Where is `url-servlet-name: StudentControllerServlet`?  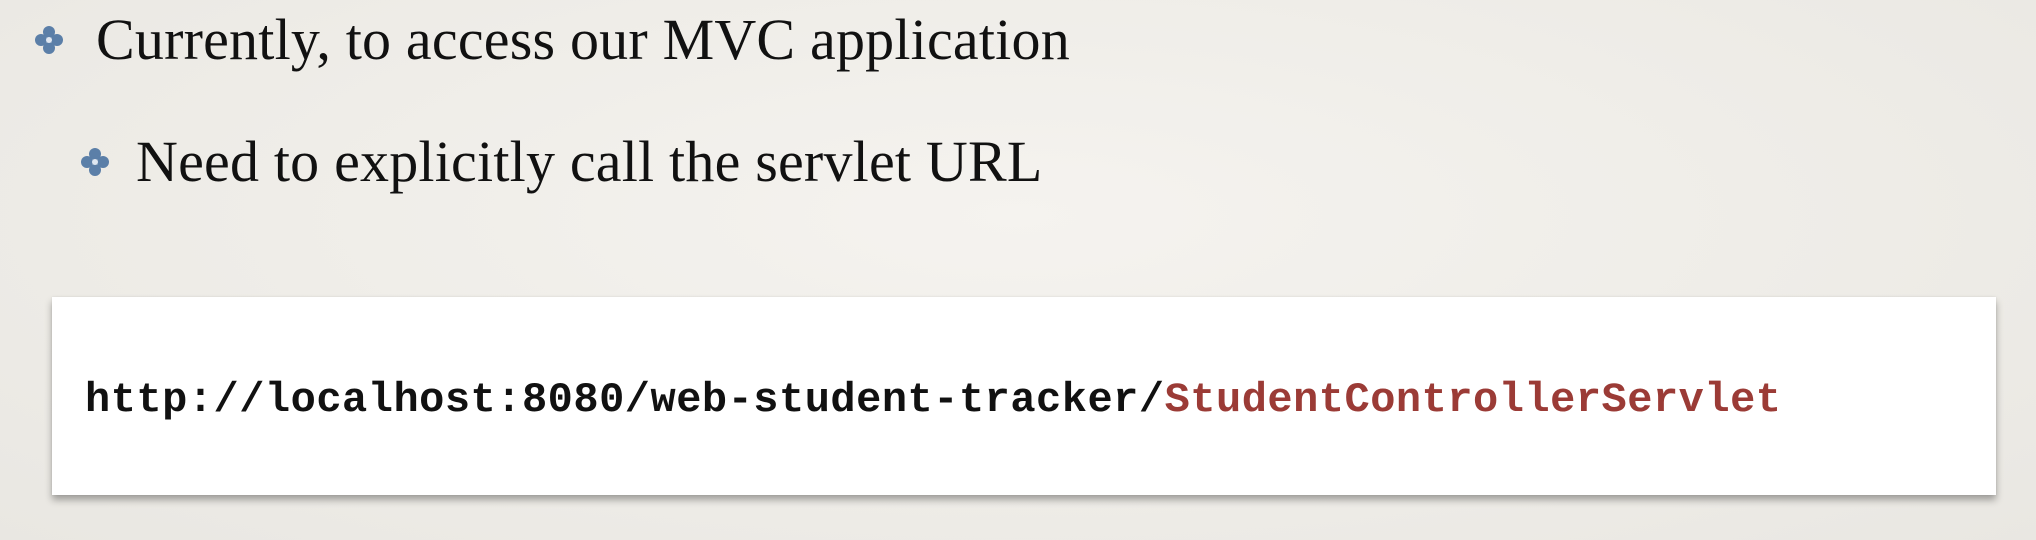
url-servlet-name: StudentControllerServlet is located at coordinates (1473, 400).